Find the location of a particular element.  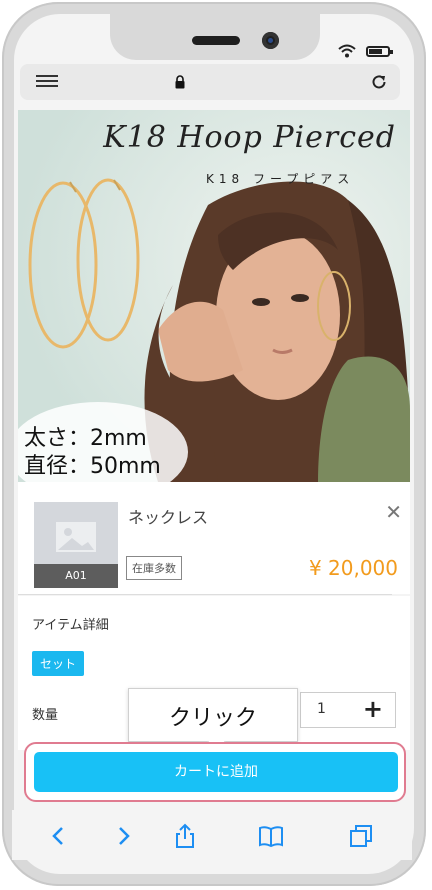

status-bar is located at coordinates (365, 51).